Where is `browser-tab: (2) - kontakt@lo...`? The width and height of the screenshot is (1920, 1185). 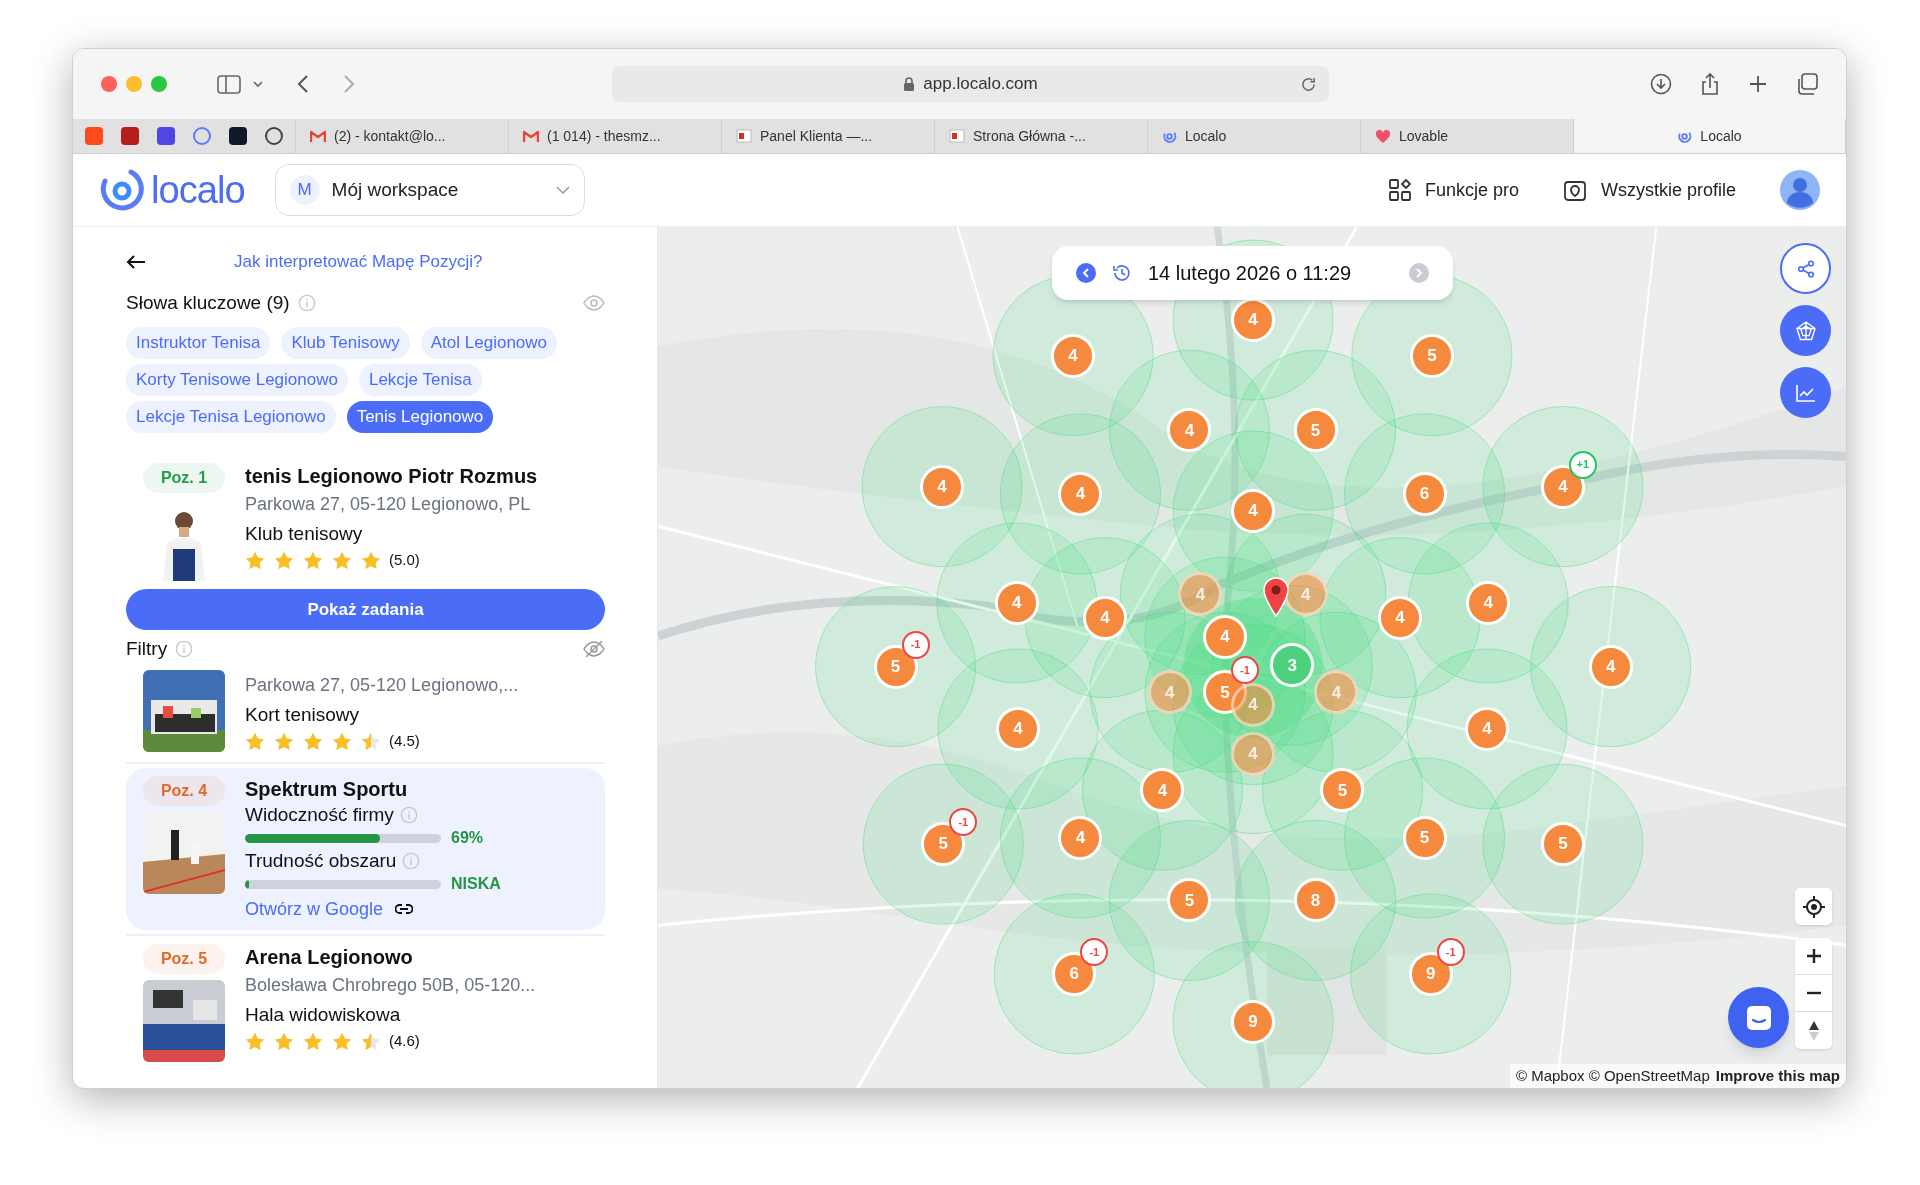
browser-tab: (2) - kontakt@lo... is located at coordinates (402, 136).